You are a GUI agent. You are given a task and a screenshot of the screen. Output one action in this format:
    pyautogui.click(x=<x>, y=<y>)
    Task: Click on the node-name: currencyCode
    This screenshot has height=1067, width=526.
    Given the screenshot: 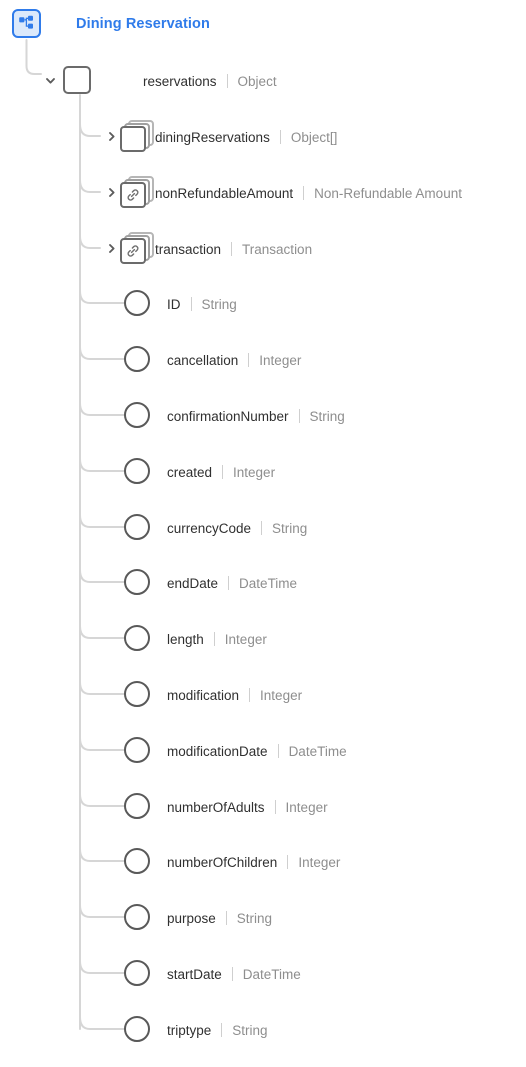 What is the action you would take?
    pyautogui.click(x=209, y=528)
    